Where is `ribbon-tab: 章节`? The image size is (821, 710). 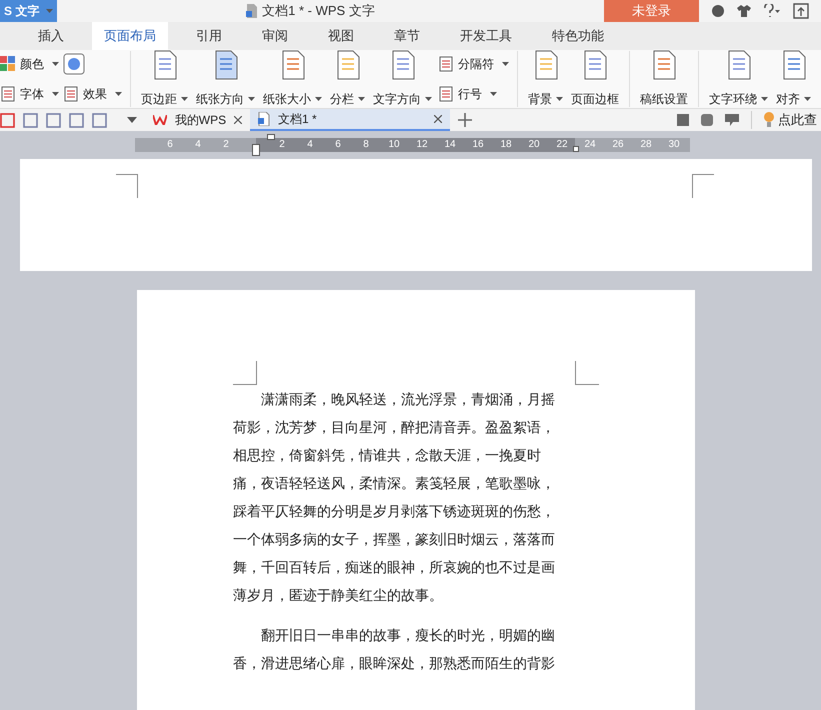
ribbon-tab: 章节 is located at coordinates (407, 36).